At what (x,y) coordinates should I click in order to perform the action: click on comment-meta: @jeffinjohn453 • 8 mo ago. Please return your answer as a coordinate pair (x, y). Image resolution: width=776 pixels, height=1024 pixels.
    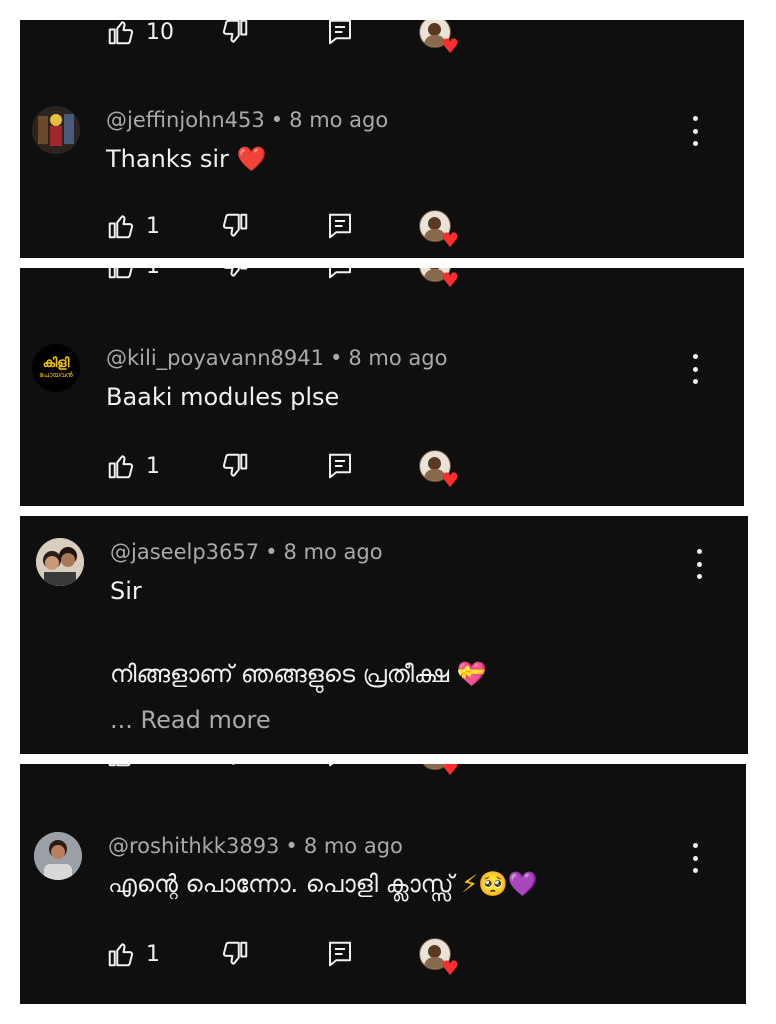
    Looking at the image, I should click on (247, 120).